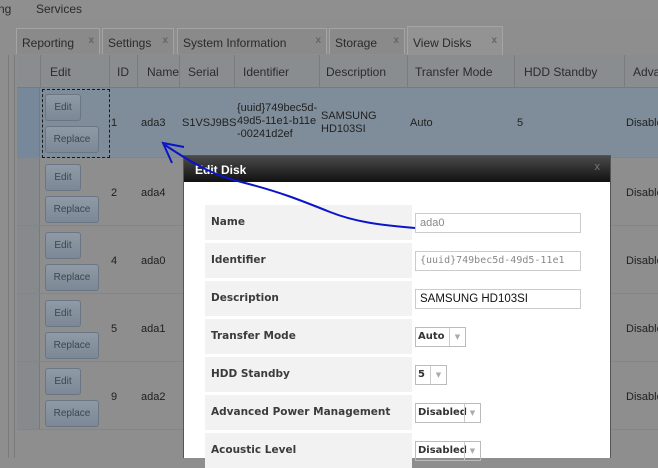 This screenshot has width=658, height=468. I want to click on tab-label: Settings, so click(130, 43).